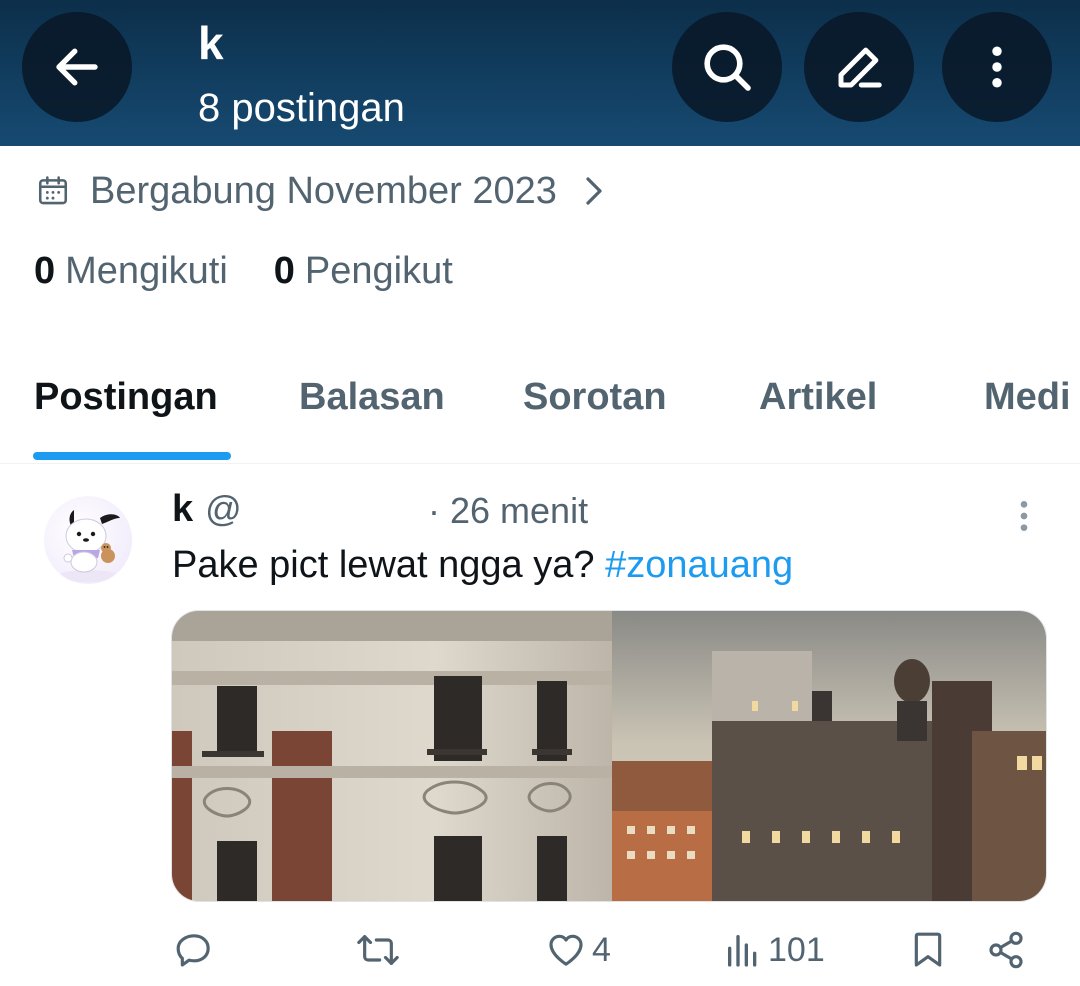 The width and height of the screenshot is (1080, 986). I want to click on edit-button, so click(859, 67).